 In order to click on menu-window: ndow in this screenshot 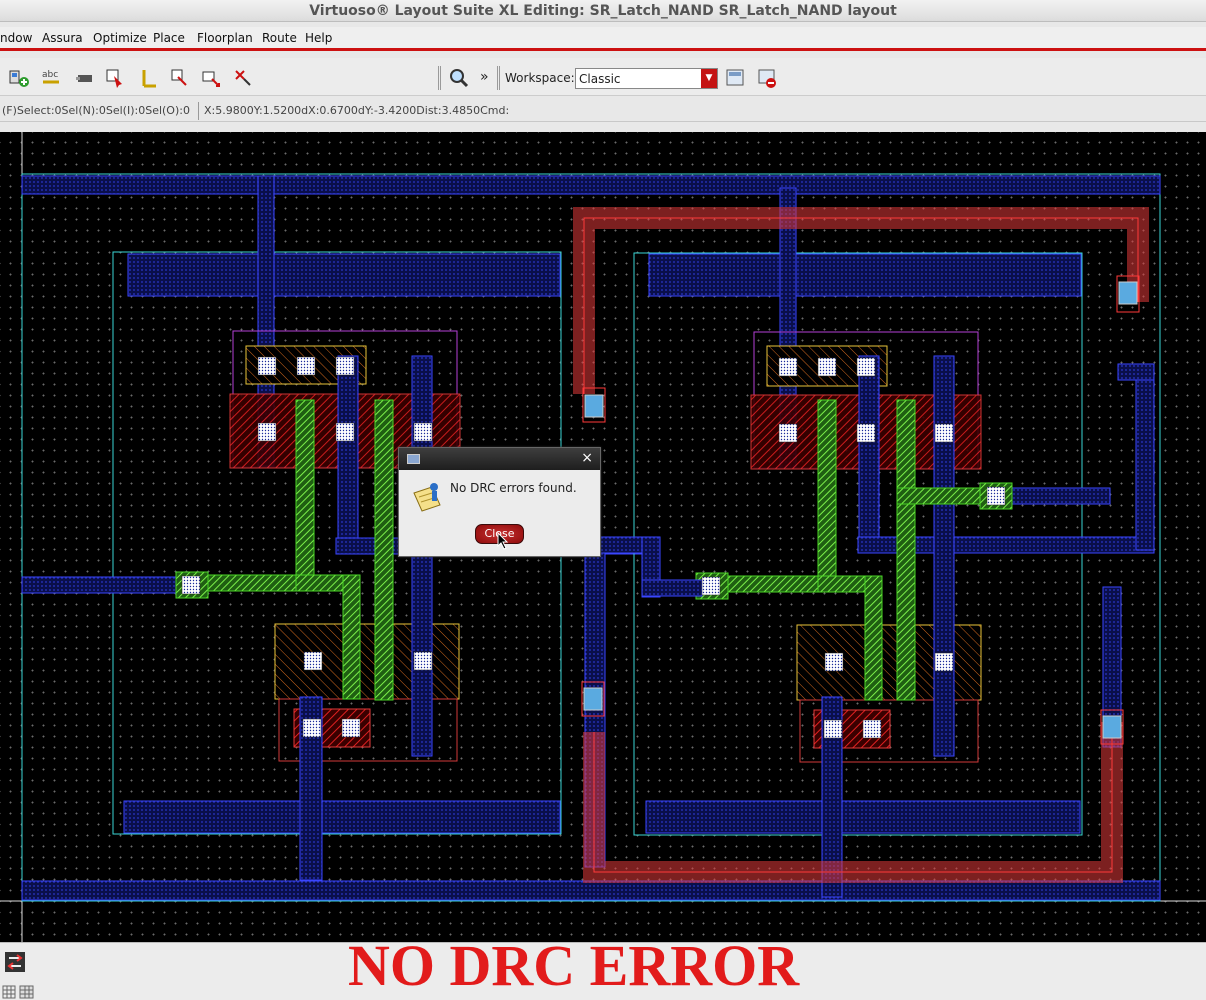, I will do `click(16, 38)`.